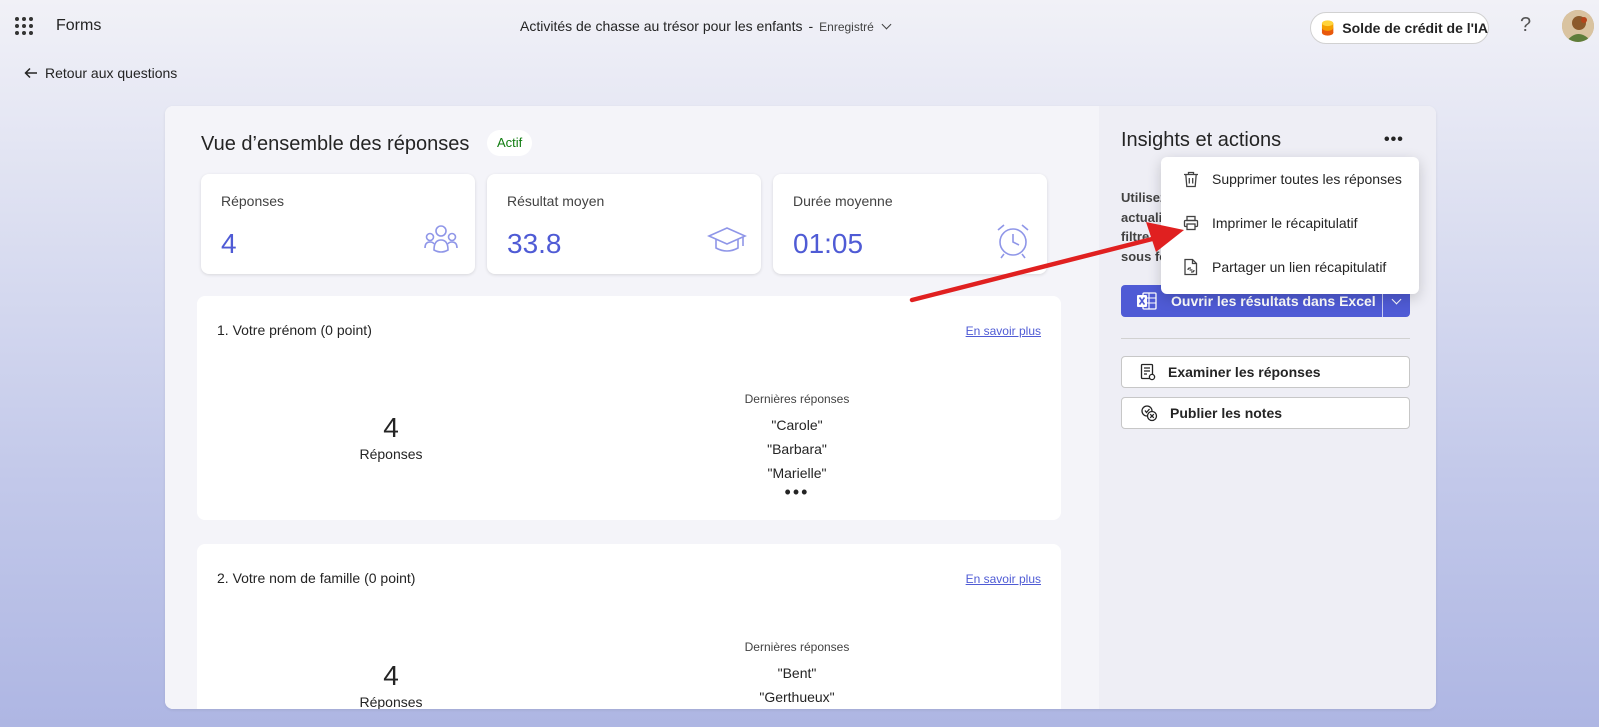 The width and height of the screenshot is (1599, 727). I want to click on divider, so click(1265, 338).